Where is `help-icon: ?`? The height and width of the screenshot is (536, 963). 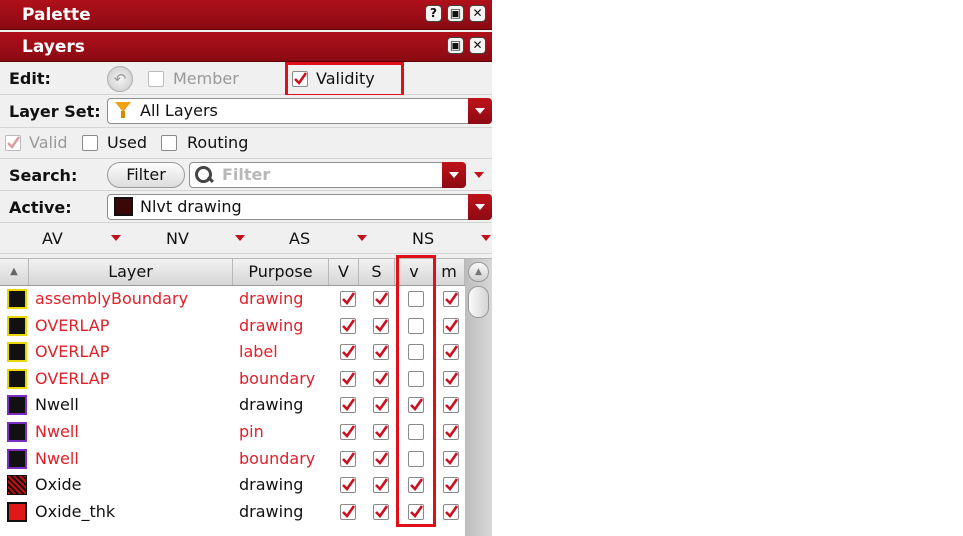 help-icon: ? is located at coordinates (433, 13).